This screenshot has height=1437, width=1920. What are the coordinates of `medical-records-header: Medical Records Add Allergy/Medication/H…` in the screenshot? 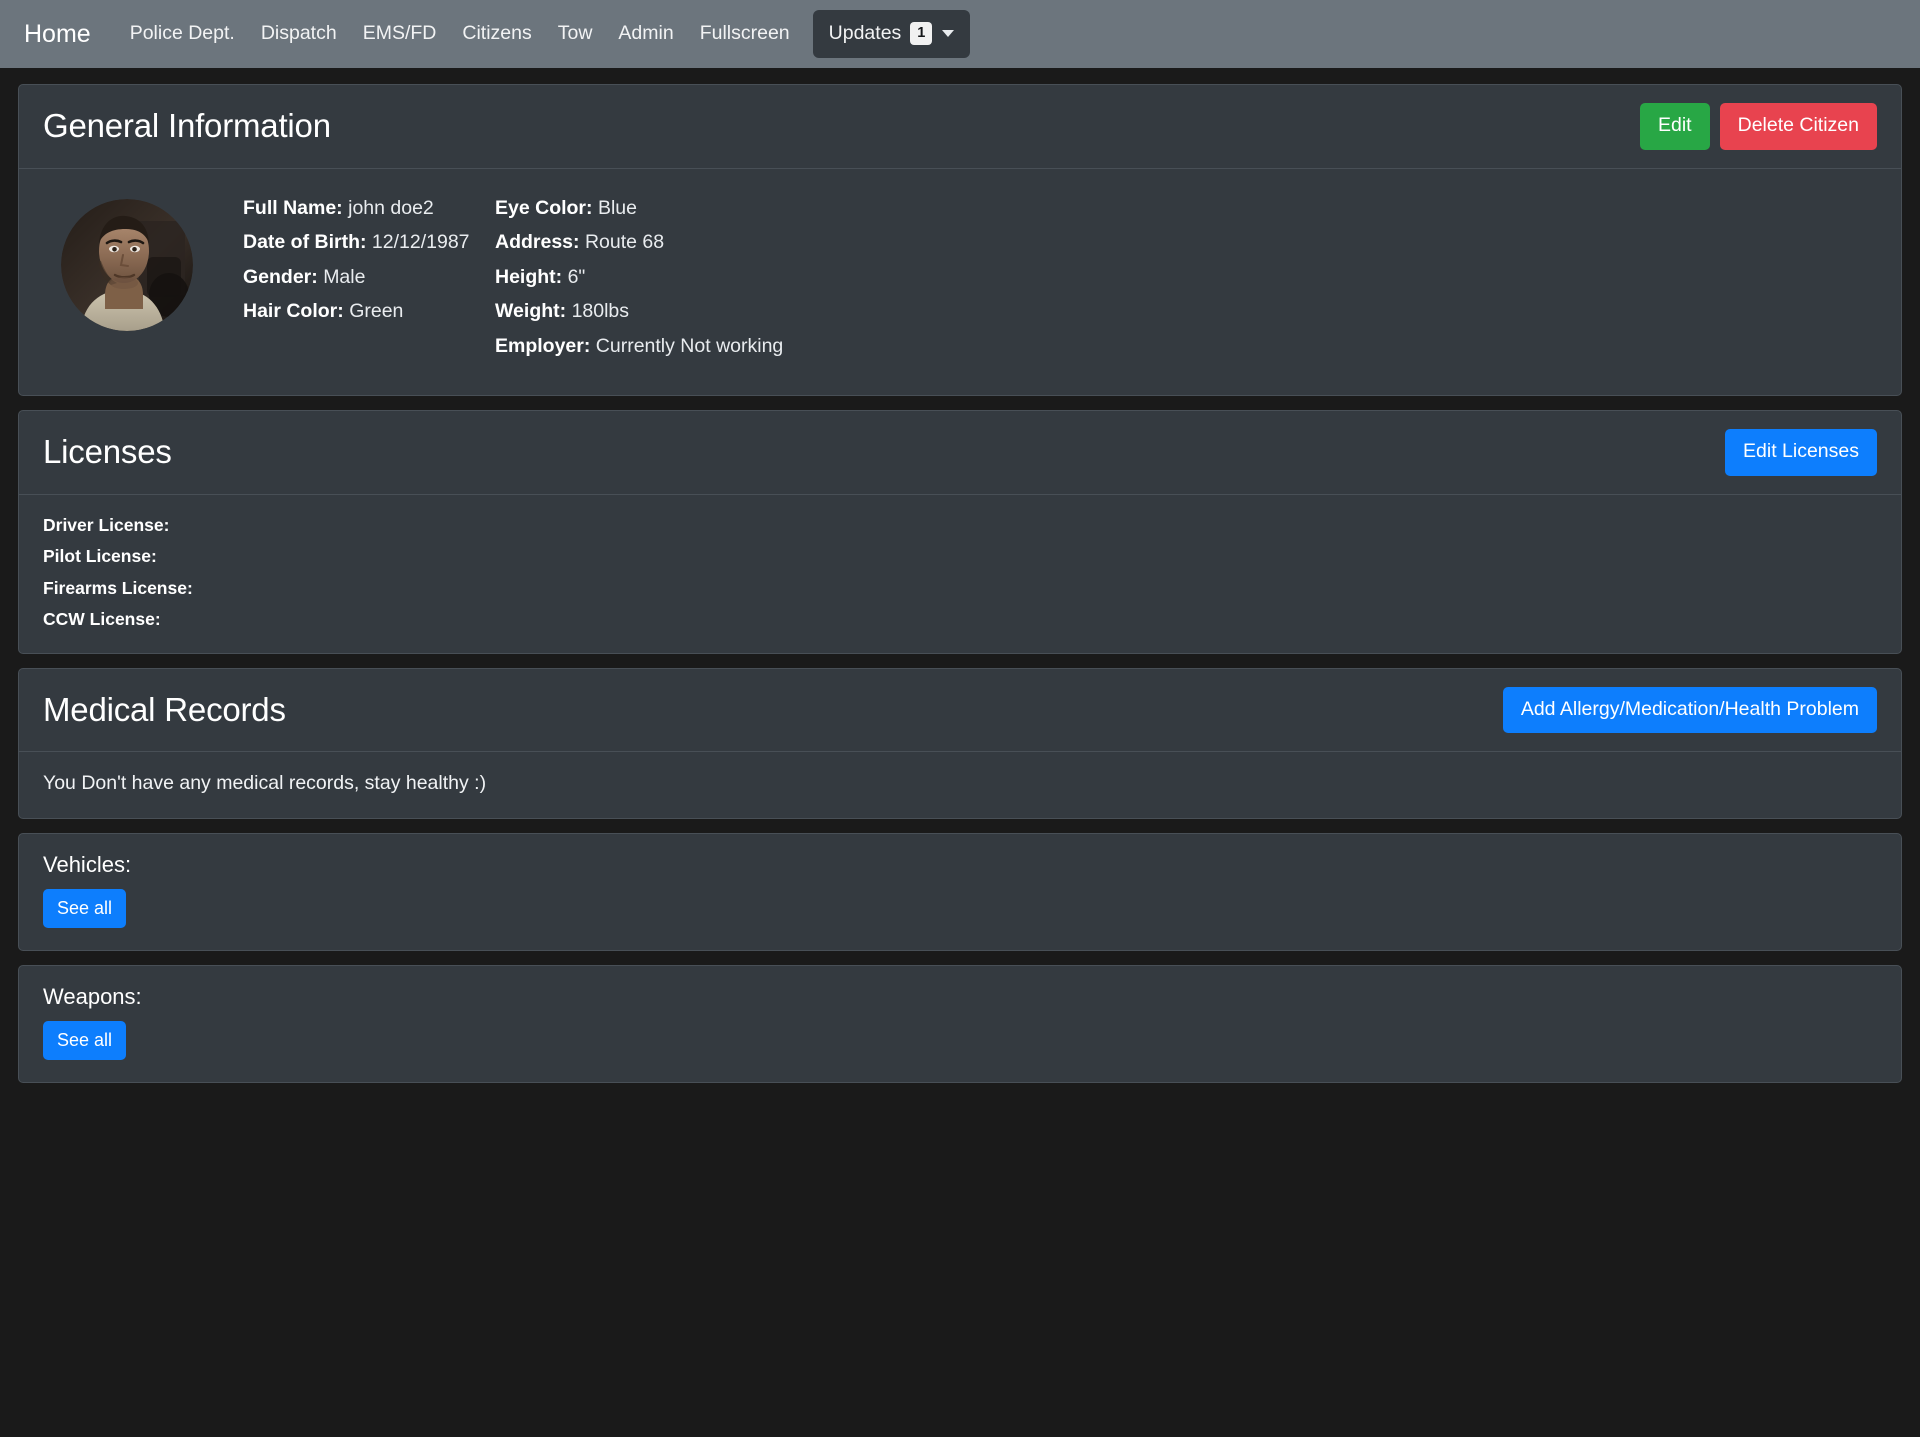 It's located at (960, 710).